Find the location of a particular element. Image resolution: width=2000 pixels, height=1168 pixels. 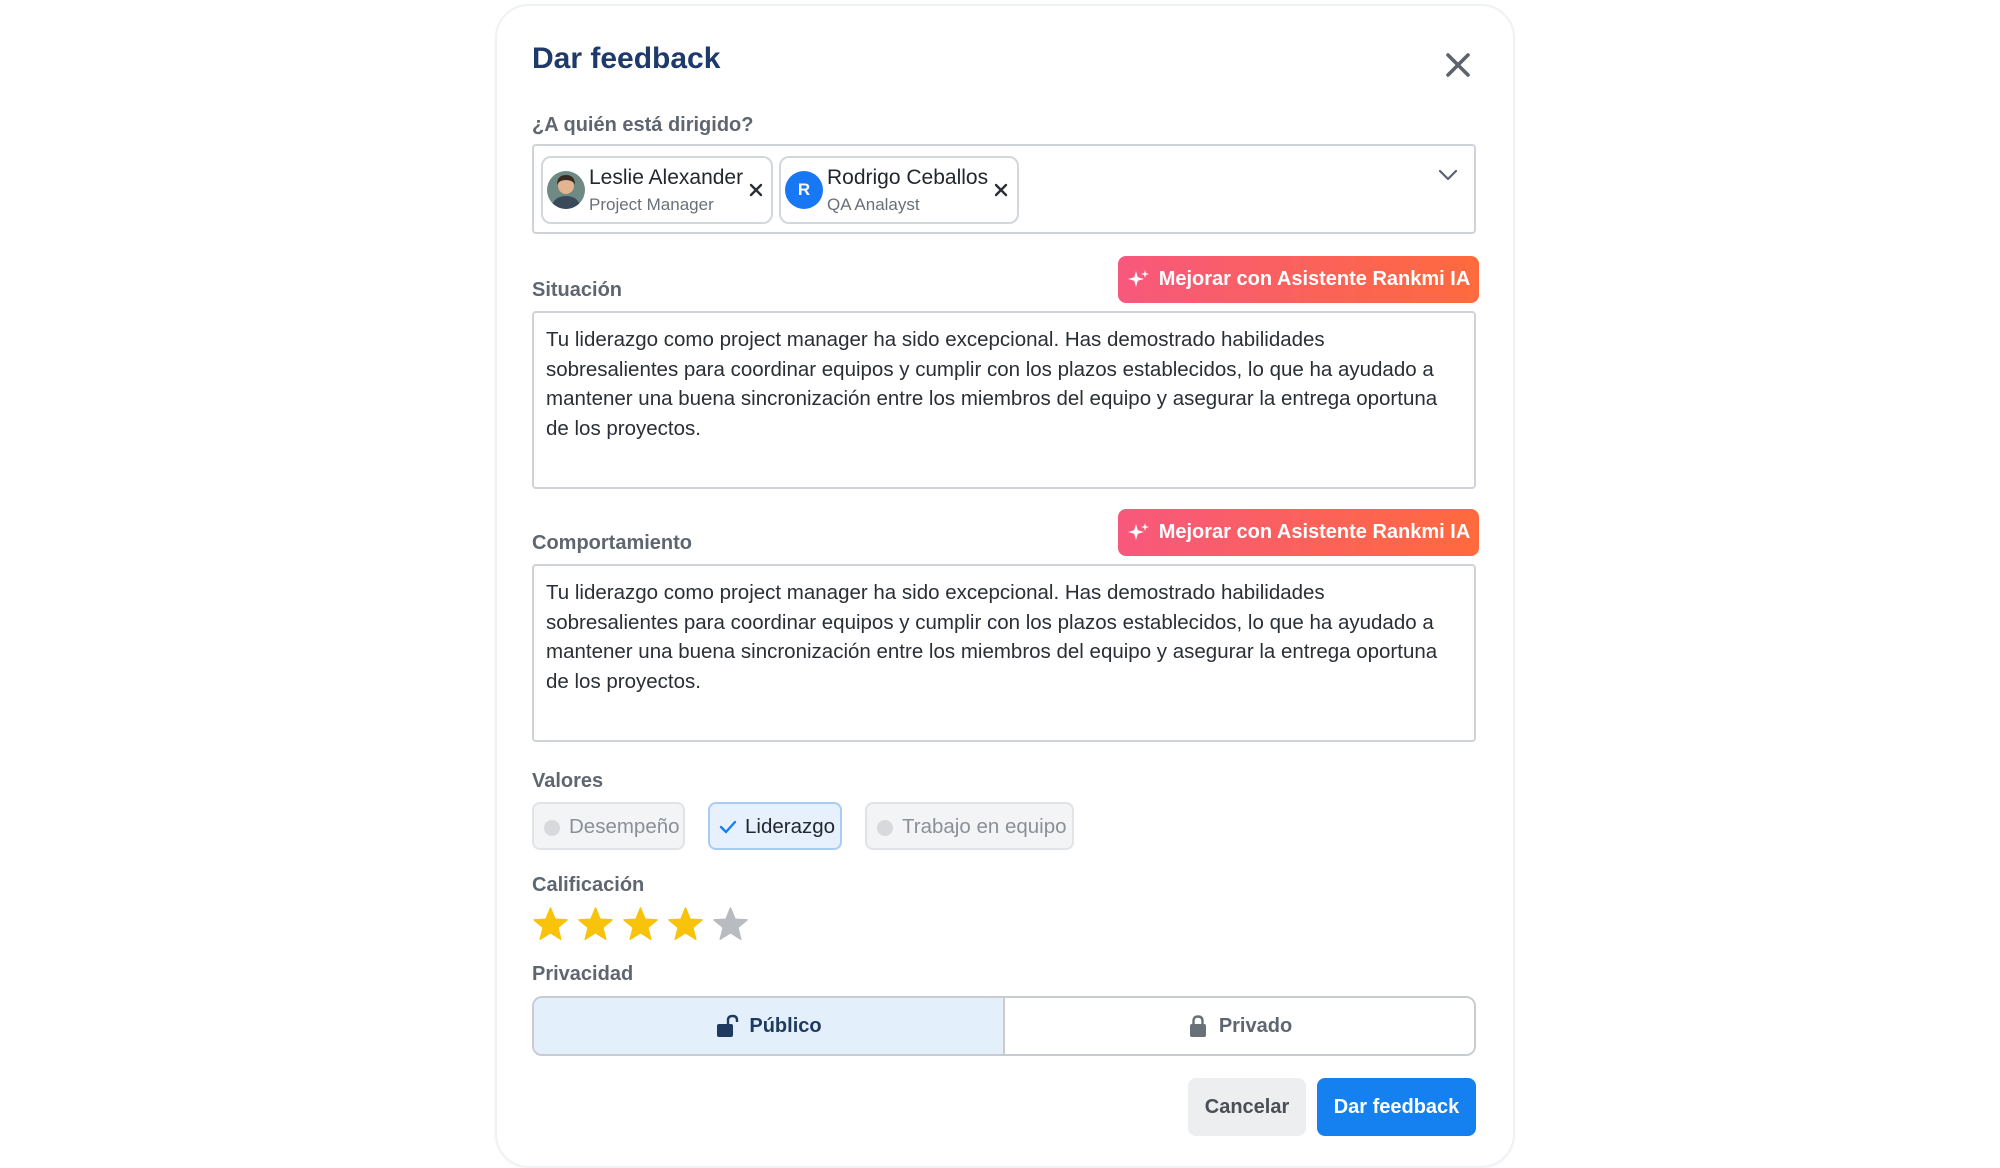

unlock-icon is located at coordinates (728, 1025).